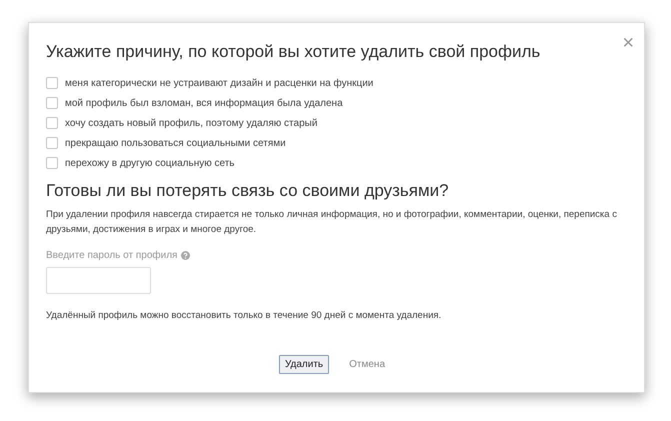  What do you see at coordinates (191, 123) in the screenshot?
I see `checkbox-label: хочу создать новый профиль, поэтому удаляю старый` at bounding box center [191, 123].